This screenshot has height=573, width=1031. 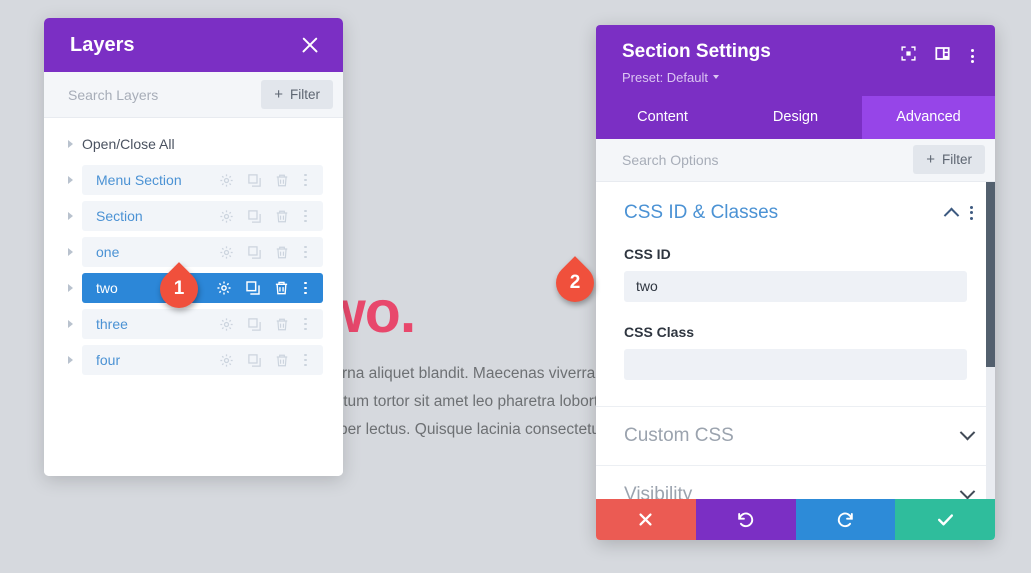 What do you see at coordinates (845, 519) in the screenshot?
I see `redo-button` at bounding box center [845, 519].